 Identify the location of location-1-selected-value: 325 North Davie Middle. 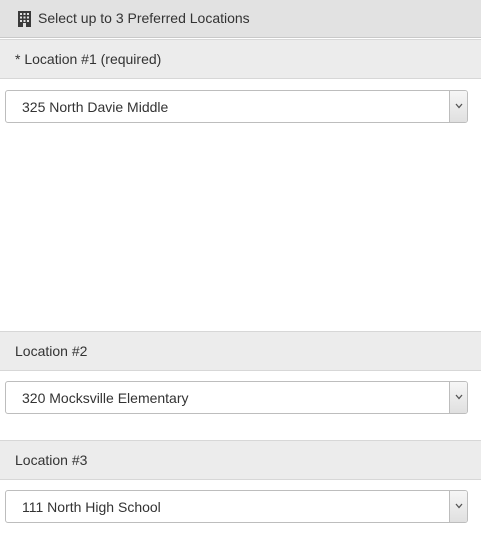
(95, 107).